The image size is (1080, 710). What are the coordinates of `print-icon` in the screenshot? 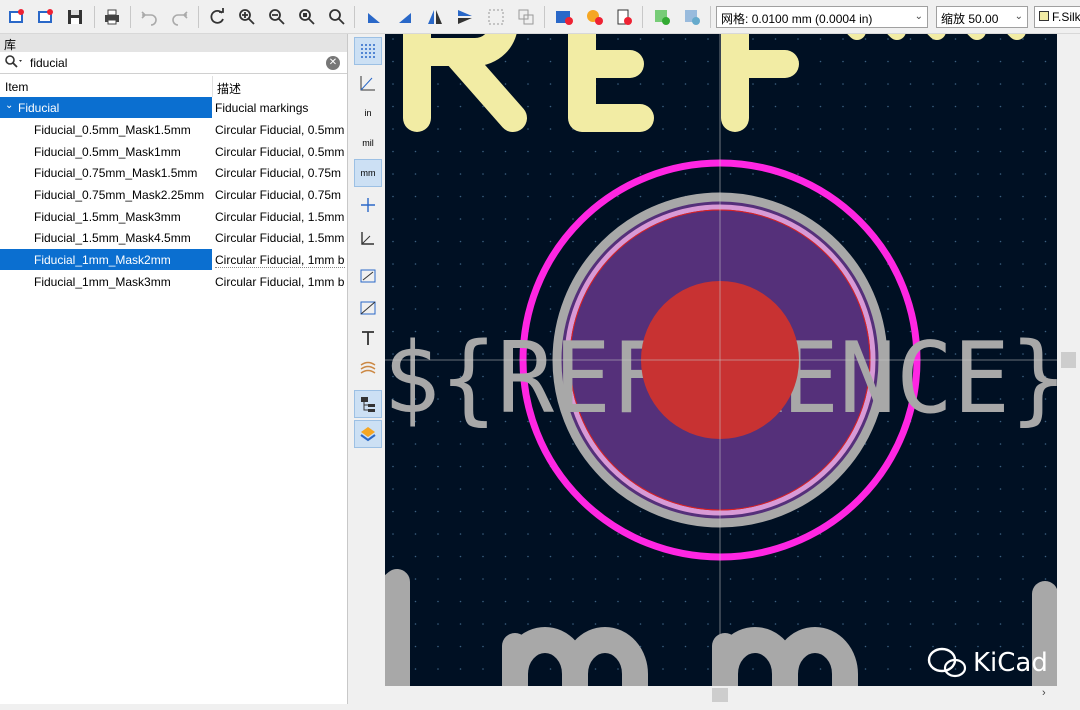 It's located at (112, 17).